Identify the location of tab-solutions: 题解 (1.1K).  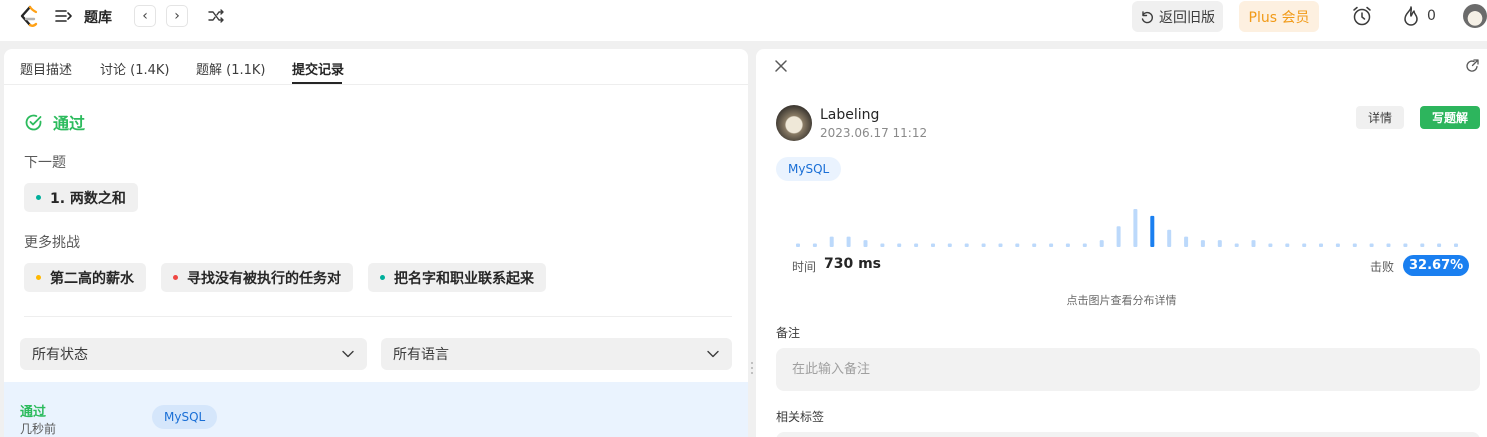
(230, 68).